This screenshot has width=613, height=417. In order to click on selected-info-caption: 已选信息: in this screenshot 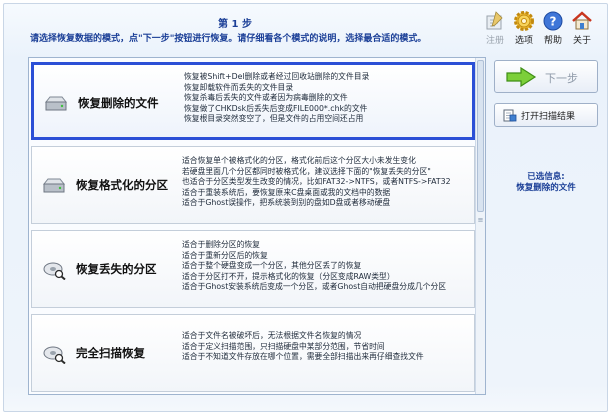, I will do `click(546, 177)`.